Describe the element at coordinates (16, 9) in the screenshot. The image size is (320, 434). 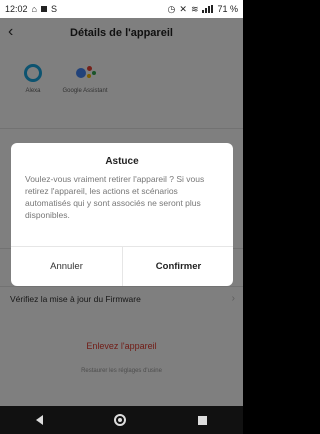
I see `clock: 12:02` at that location.